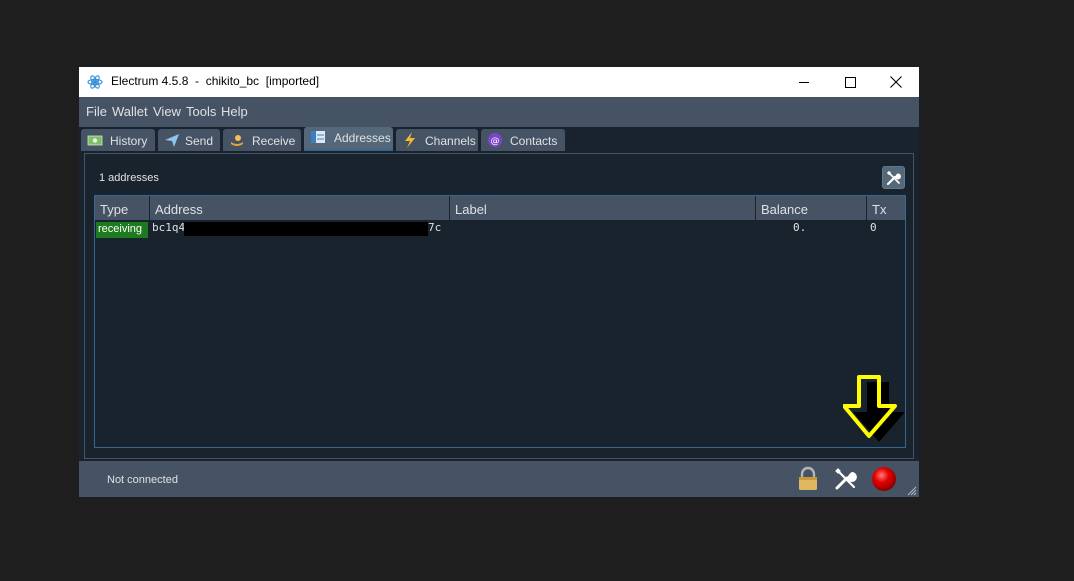  I want to click on maximize-icon, so click(850, 82).